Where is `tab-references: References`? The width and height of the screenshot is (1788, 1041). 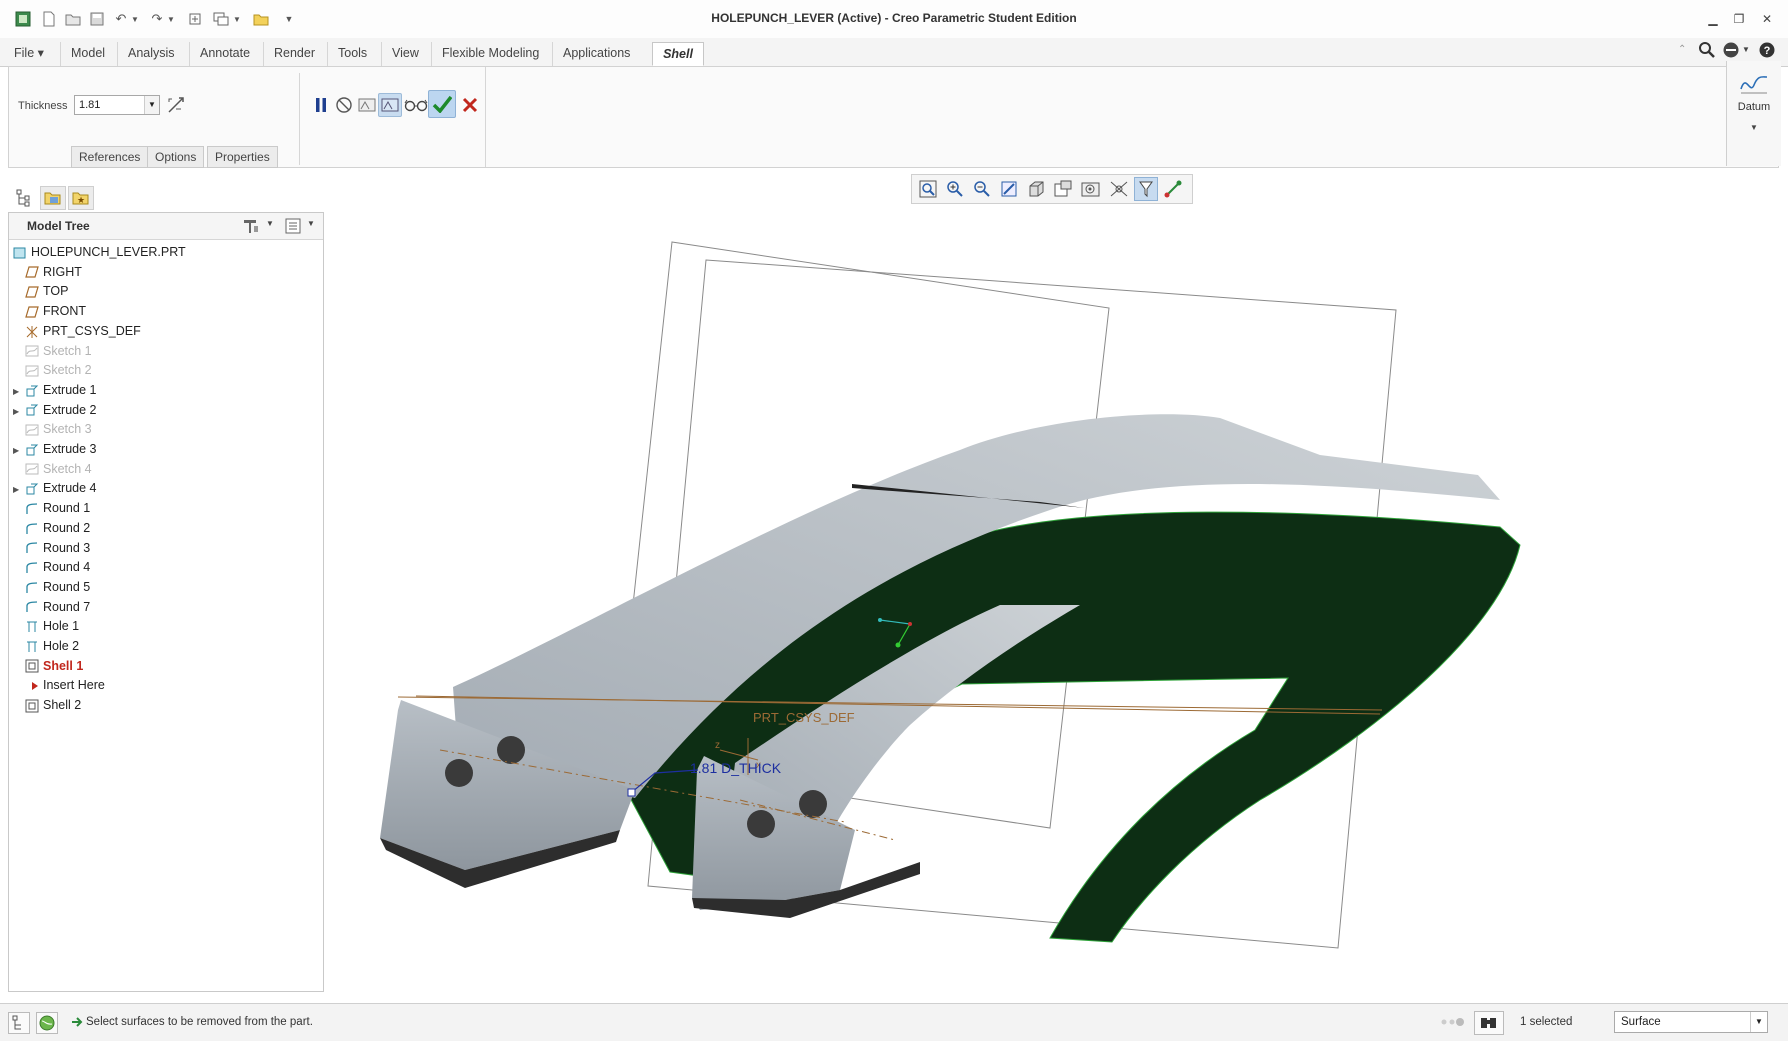
tab-references: References is located at coordinates (110, 157).